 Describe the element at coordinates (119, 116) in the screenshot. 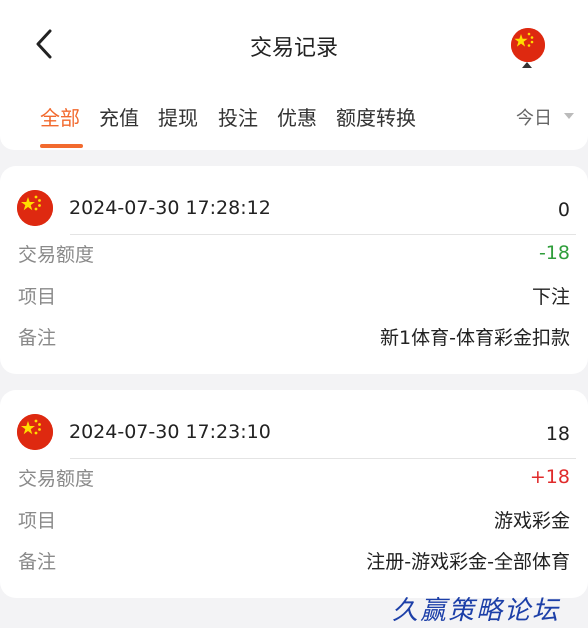

I see `tab-deposit: 充值` at that location.